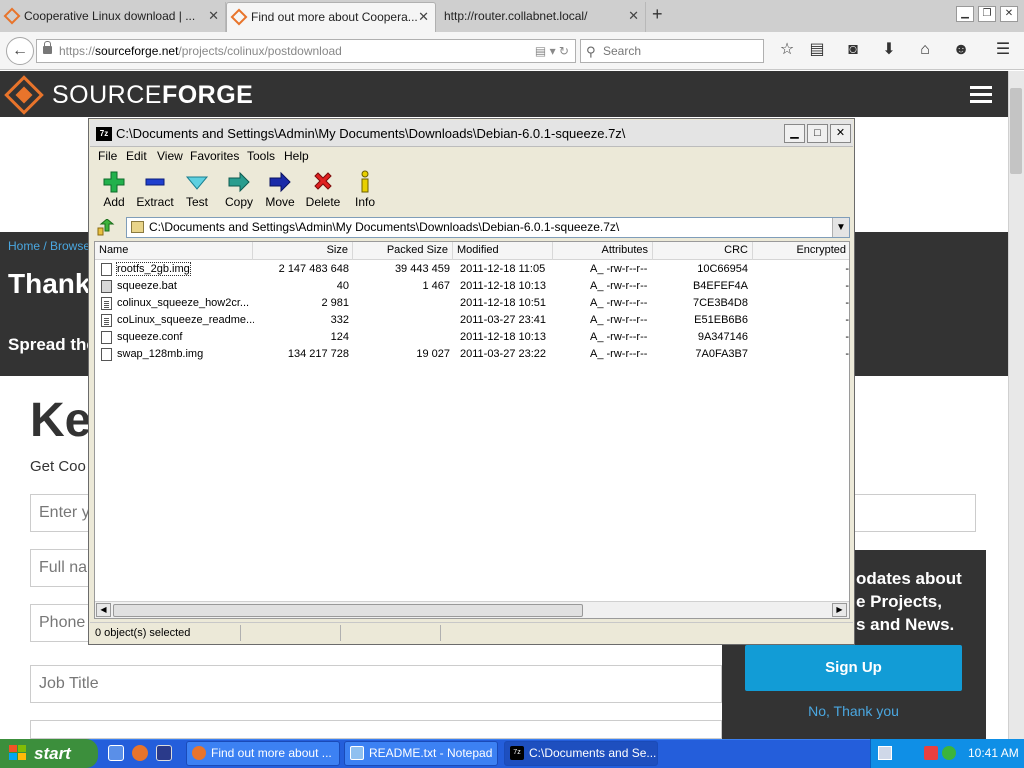  Describe the element at coordinates (376, 729) in the screenshot. I see `industry-field` at that location.